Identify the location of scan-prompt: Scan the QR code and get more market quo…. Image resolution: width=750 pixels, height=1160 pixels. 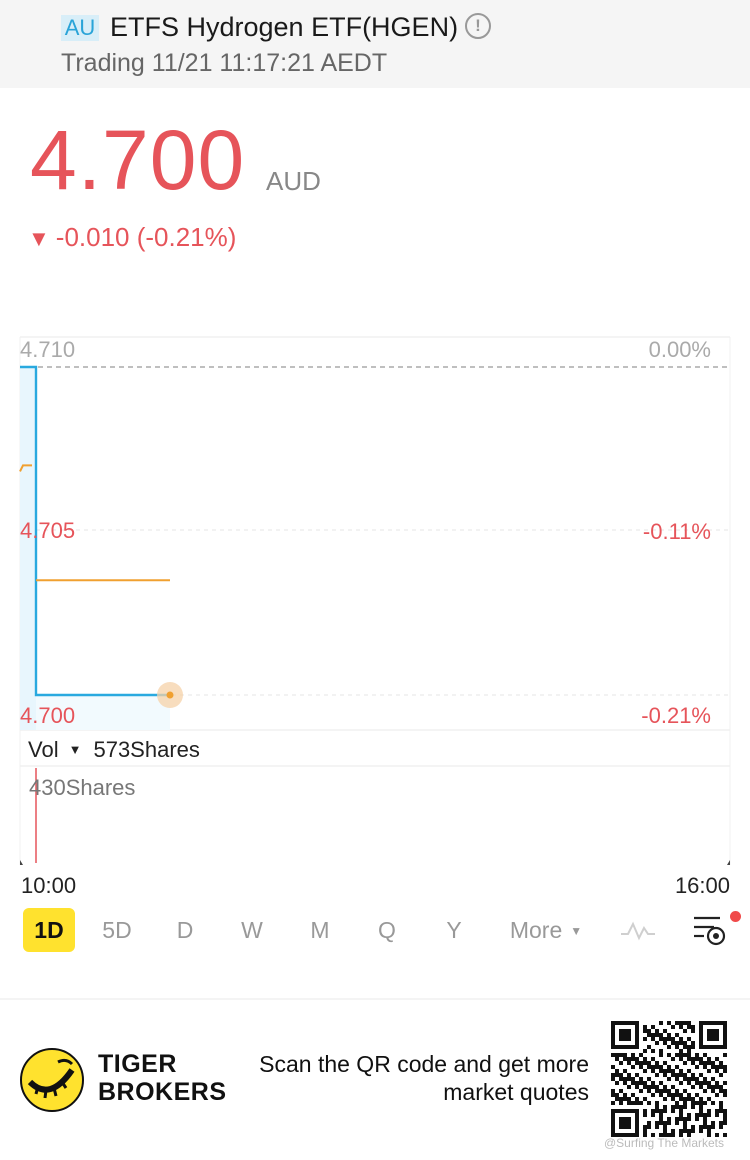
(424, 1078).